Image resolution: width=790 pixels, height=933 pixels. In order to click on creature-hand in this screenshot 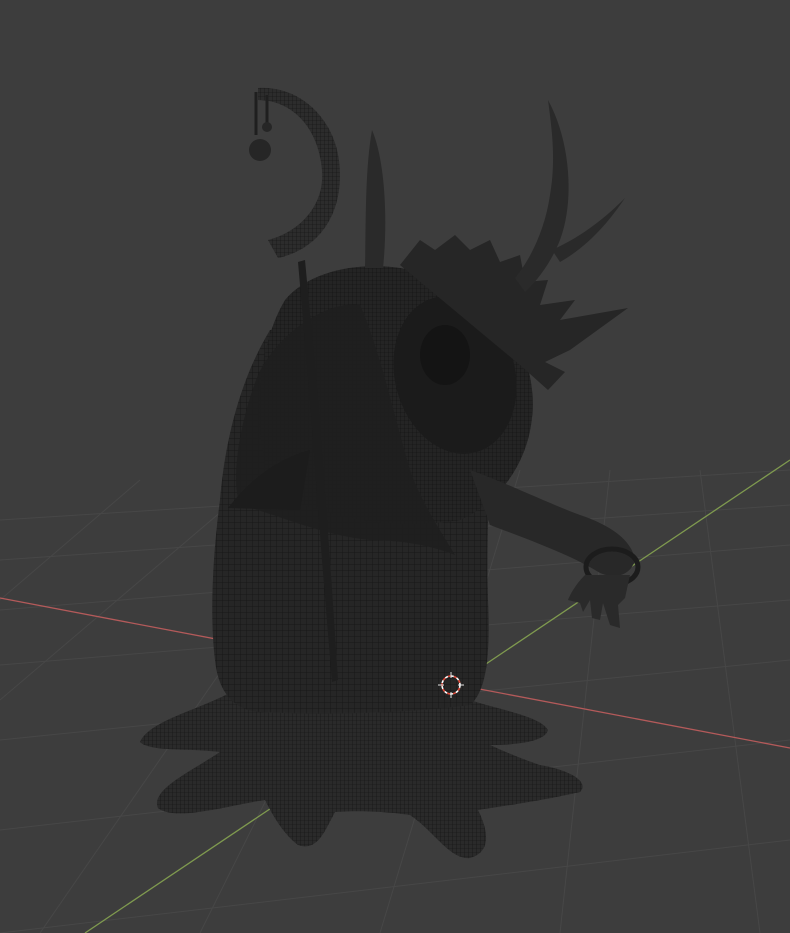, I will do `click(599, 601)`.